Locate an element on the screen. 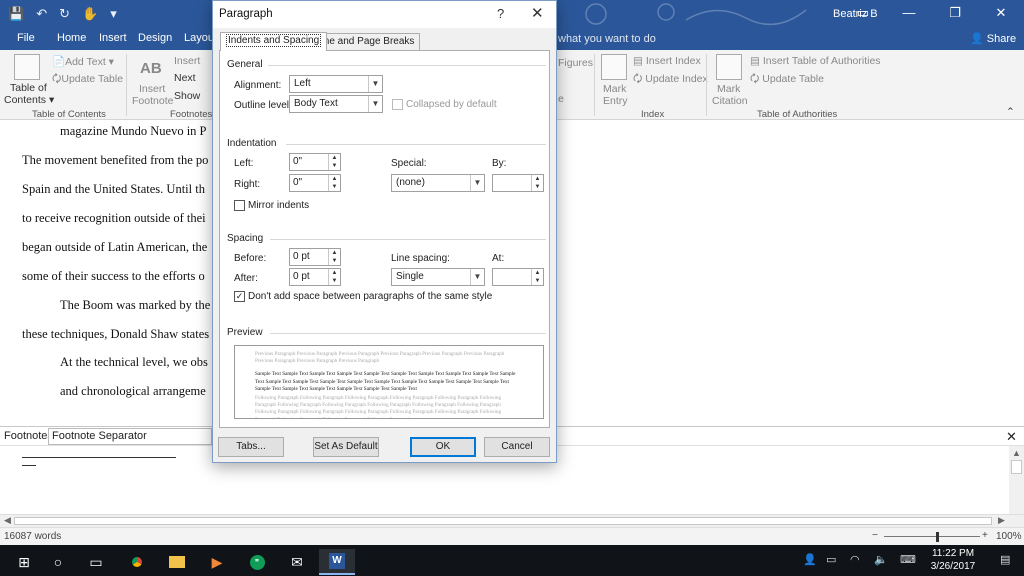  cancel-button: Cancel is located at coordinates (517, 447).